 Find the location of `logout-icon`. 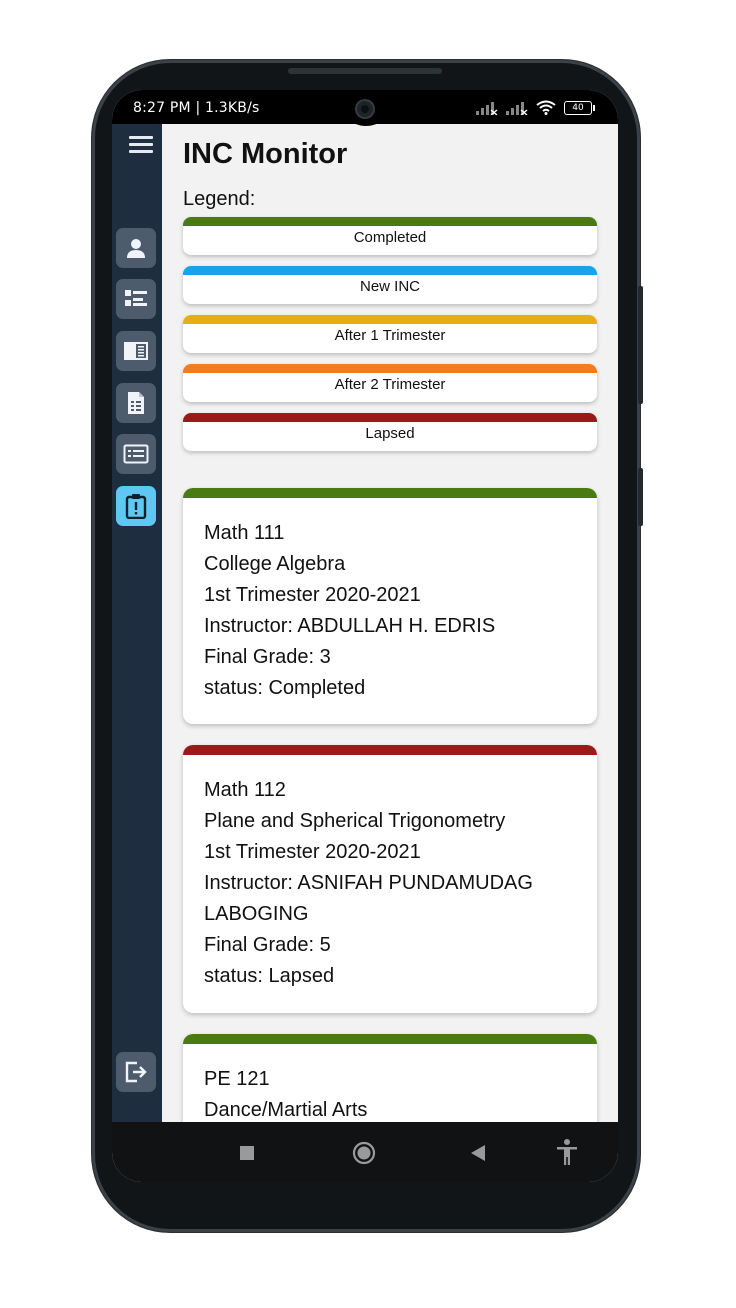

logout-icon is located at coordinates (136, 1072).